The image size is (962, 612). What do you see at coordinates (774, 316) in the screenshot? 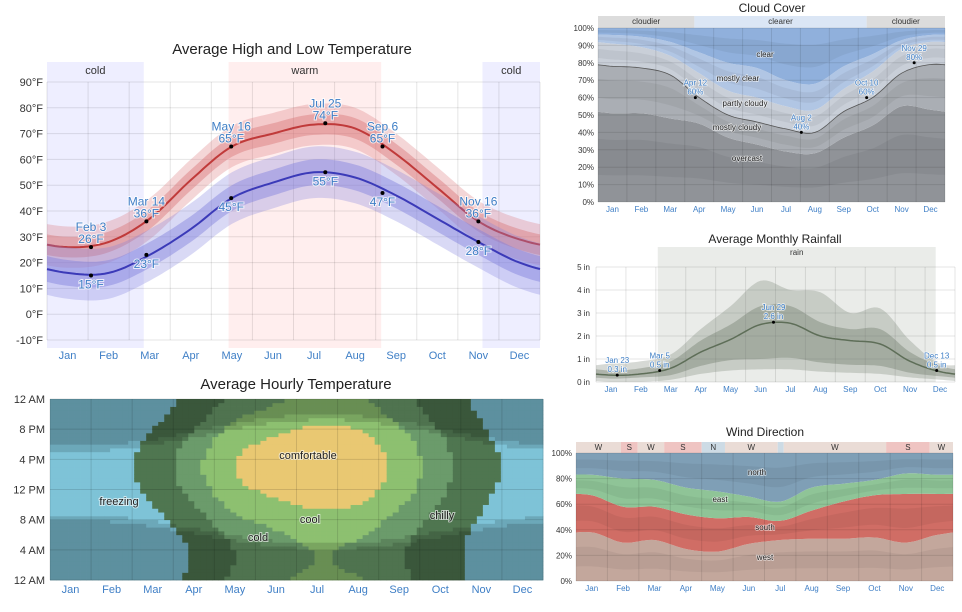
I see `annotation-value: 2.6 in` at bounding box center [774, 316].